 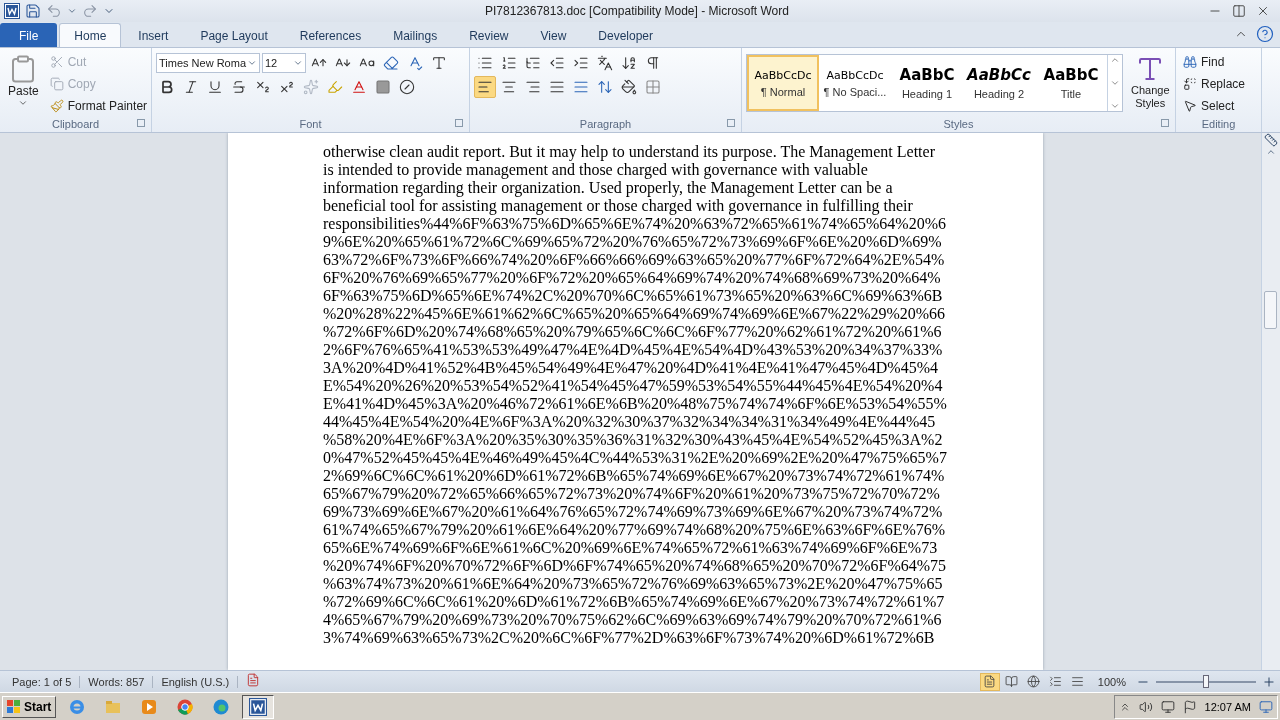 I want to click on web-layout-icon, so click(x=1034, y=681).